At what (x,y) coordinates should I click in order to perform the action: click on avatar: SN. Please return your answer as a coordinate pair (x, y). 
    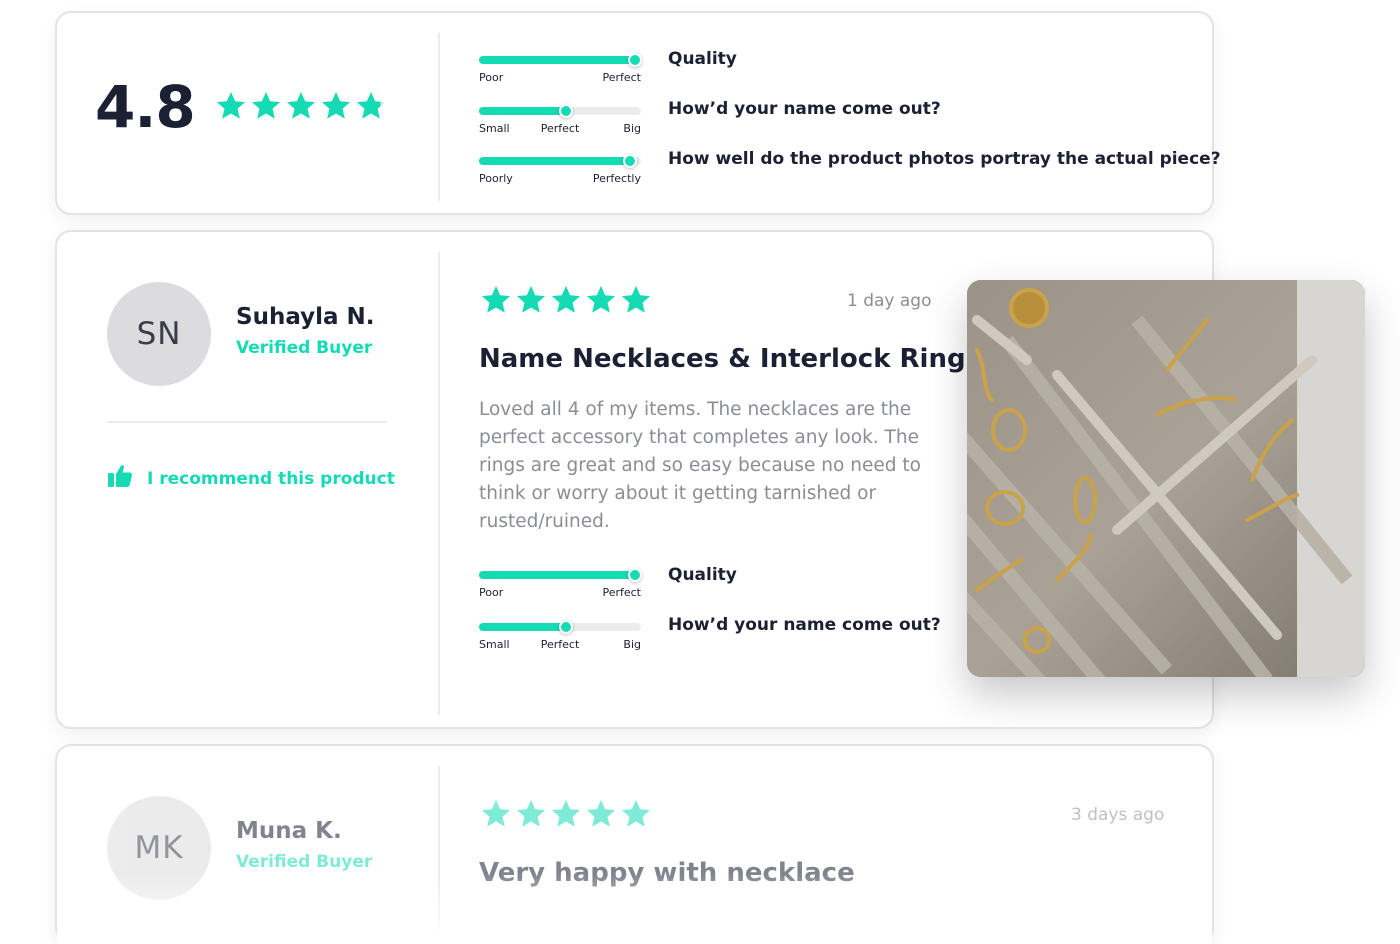
    Looking at the image, I should click on (159, 334).